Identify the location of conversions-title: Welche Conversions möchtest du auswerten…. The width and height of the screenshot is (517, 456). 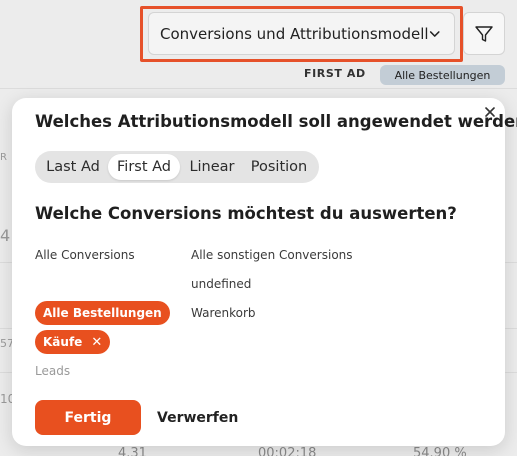
(246, 213).